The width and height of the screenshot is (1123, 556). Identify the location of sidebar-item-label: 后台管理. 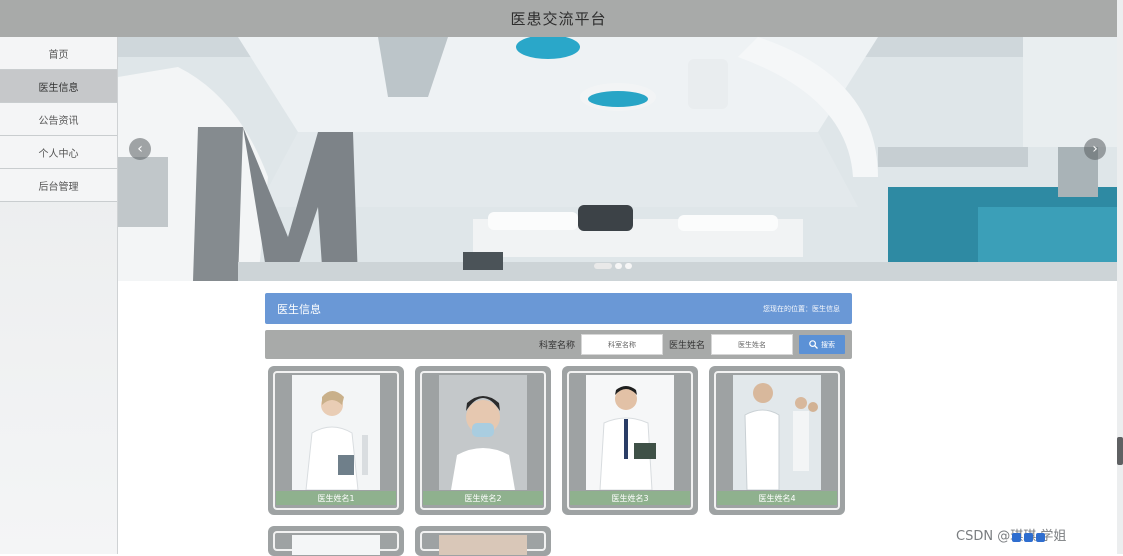
(58, 187).